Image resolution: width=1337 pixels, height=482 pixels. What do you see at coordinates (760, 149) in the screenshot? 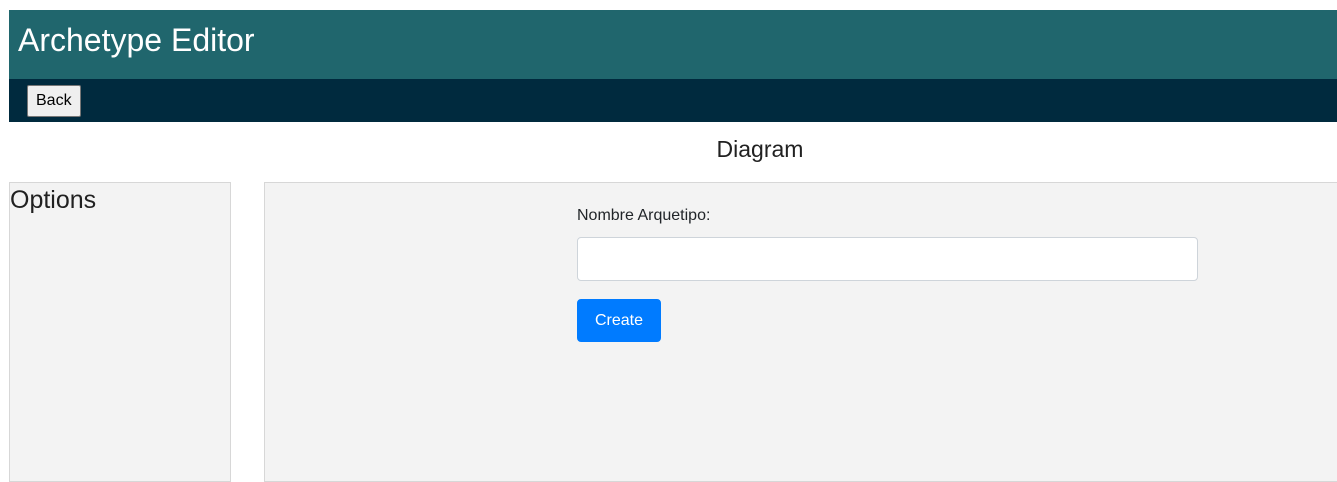
I see `diagram-heading: Diagram` at bounding box center [760, 149].